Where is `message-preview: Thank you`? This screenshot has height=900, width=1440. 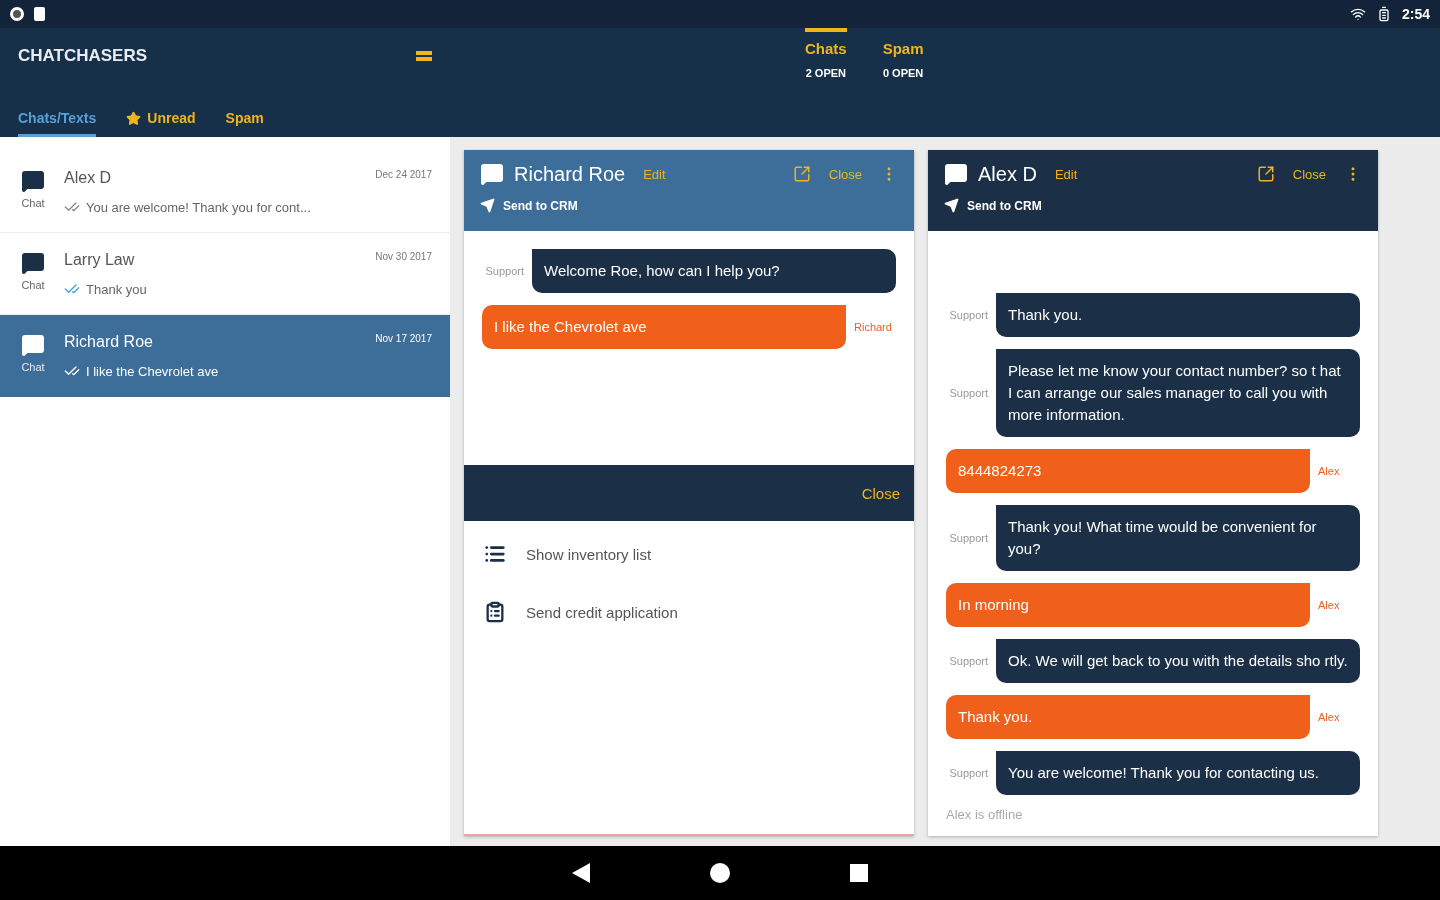 message-preview: Thank you is located at coordinates (116, 289).